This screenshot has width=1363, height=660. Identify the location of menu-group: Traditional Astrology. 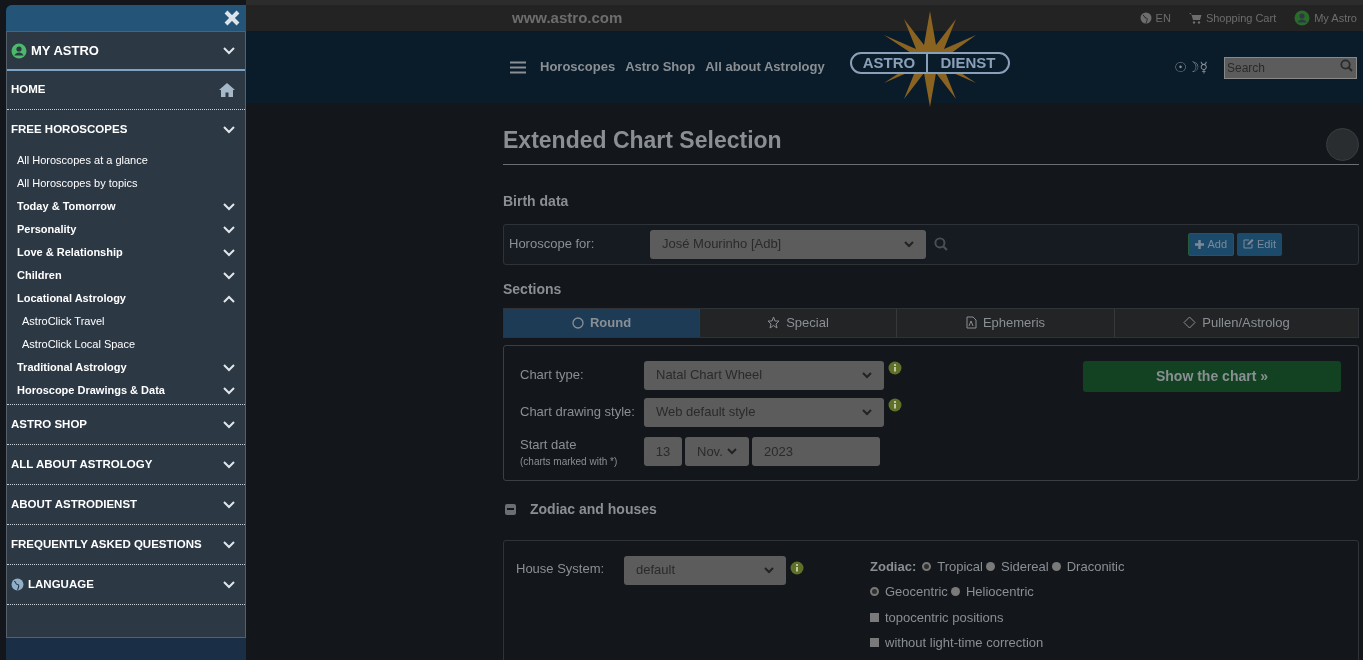
(72, 367).